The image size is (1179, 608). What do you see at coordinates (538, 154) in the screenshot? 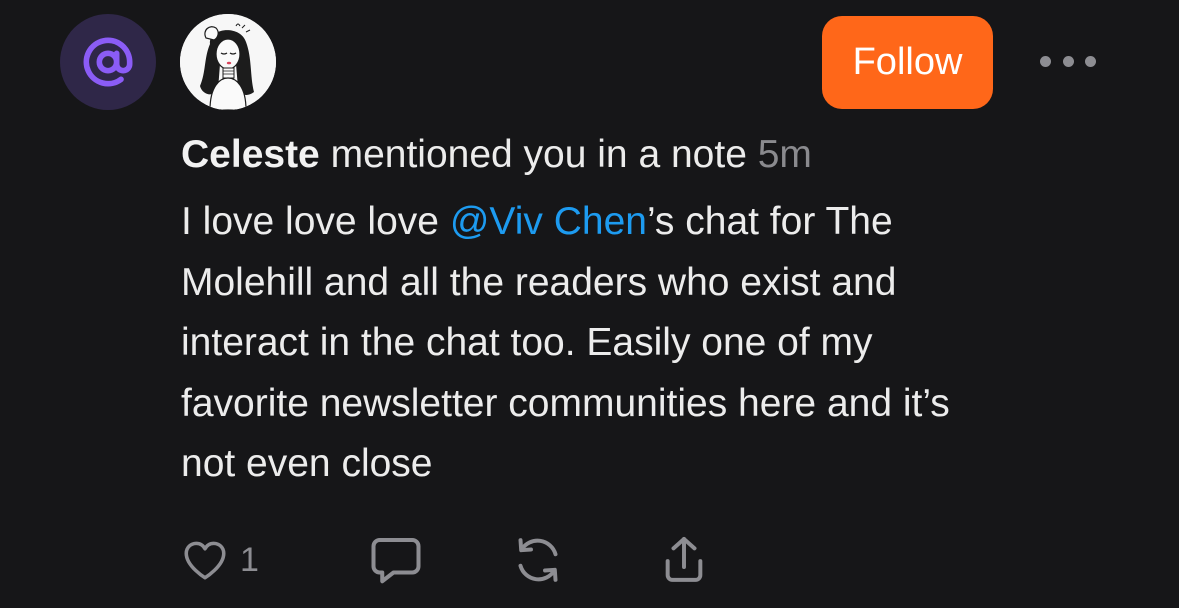
I see `notification-action-text: mentioned you in a note` at bounding box center [538, 154].